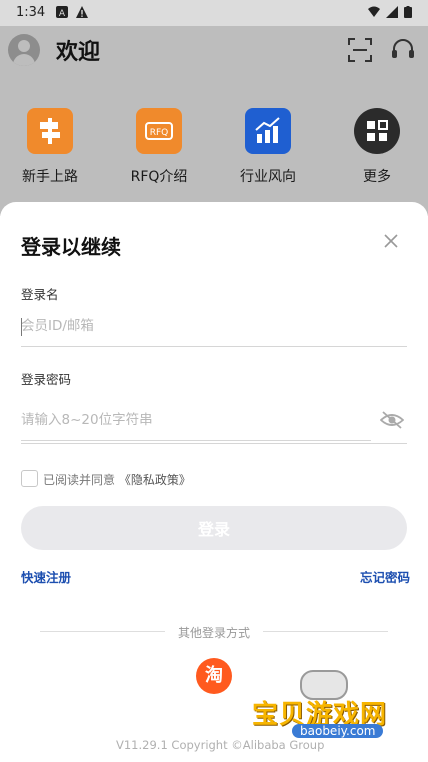 The width and height of the screenshot is (428, 762). What do you see at coordinates (392, 12) in the screenshot?
I see `signal-icon` at bounding box center [392, 12].